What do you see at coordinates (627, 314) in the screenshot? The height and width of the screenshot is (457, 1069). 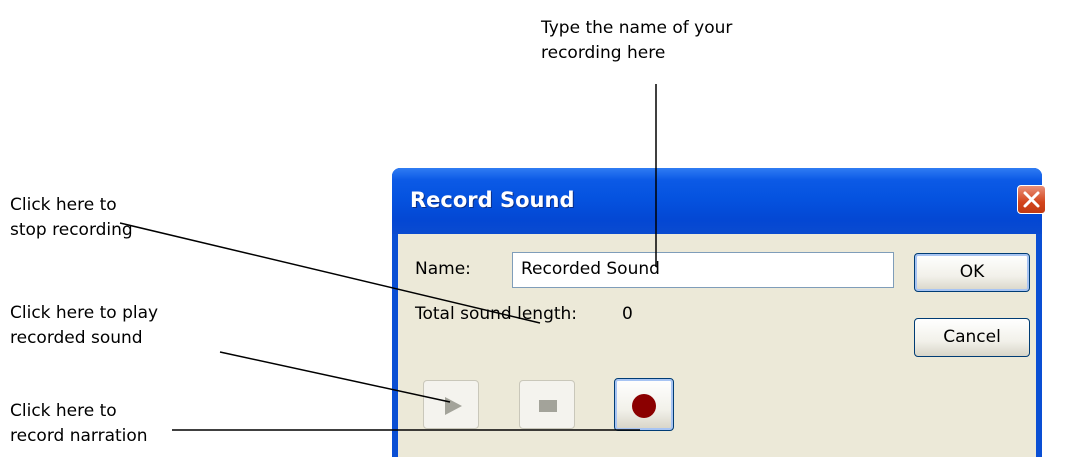 I see `total-length-value: 0` at bounding box center [627, 314].